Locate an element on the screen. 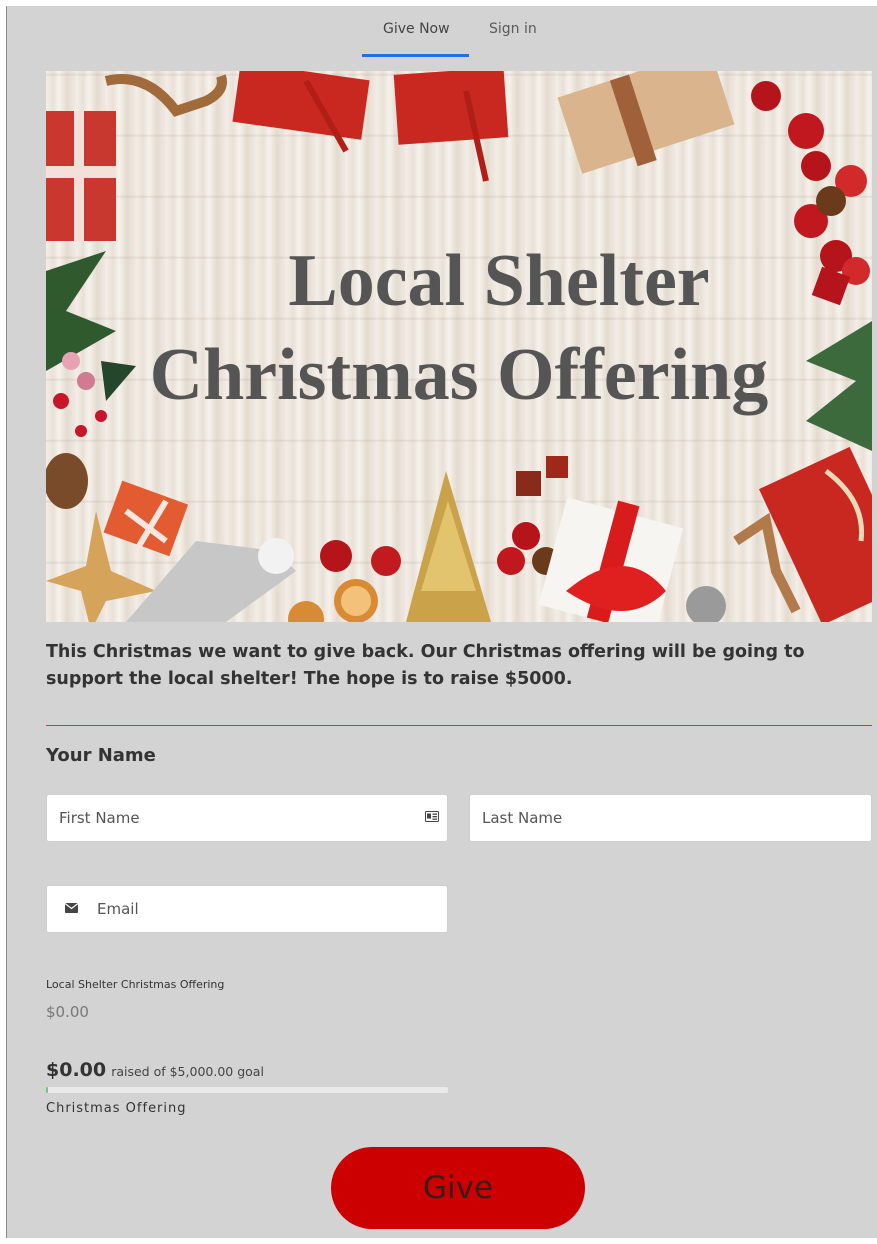 This screenshot has height=1244, width=877. raised-goal-text: raised of $5,000.00 goal is located at coordinates (187, 1071).